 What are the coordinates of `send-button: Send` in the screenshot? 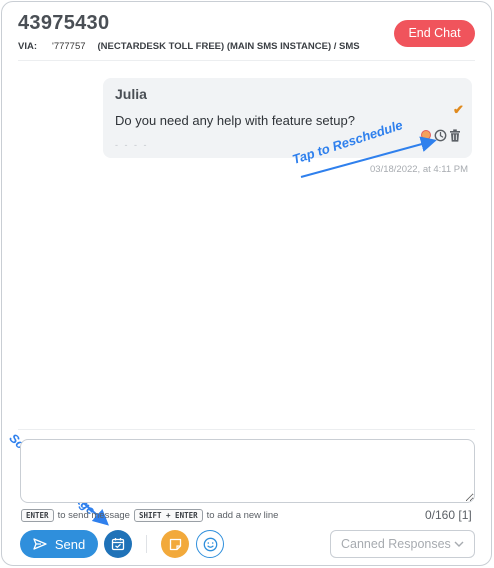 It's located at (59, 544).